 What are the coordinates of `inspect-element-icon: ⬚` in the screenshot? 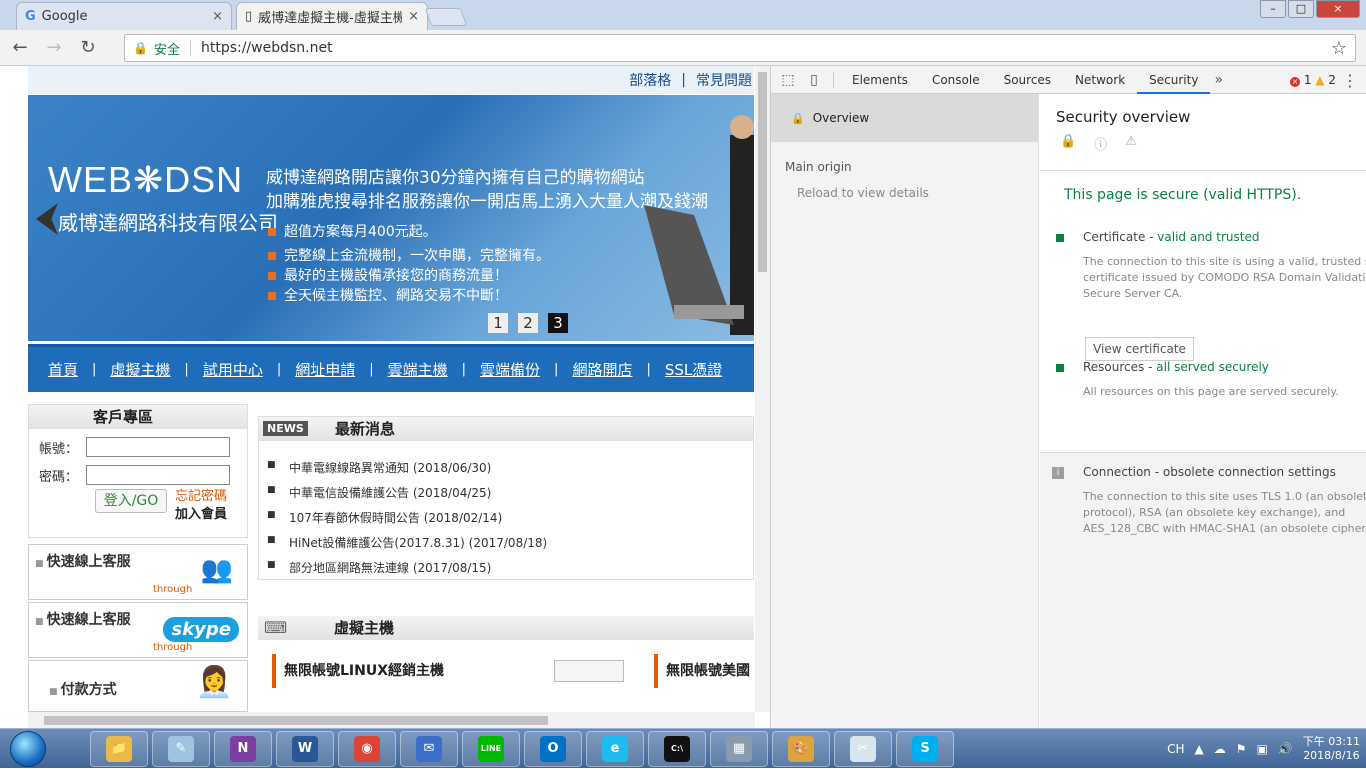 It's located at (788, 80).